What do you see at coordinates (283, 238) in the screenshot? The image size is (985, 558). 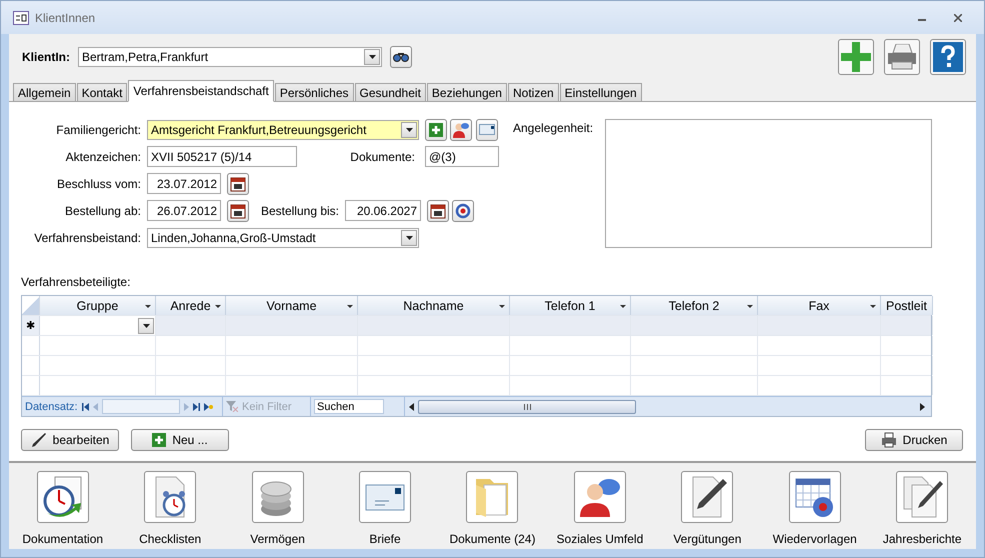 I see `guardian-combo: Linden,Johanna,Groß-Umstadt` at bounding box center [283, 238].